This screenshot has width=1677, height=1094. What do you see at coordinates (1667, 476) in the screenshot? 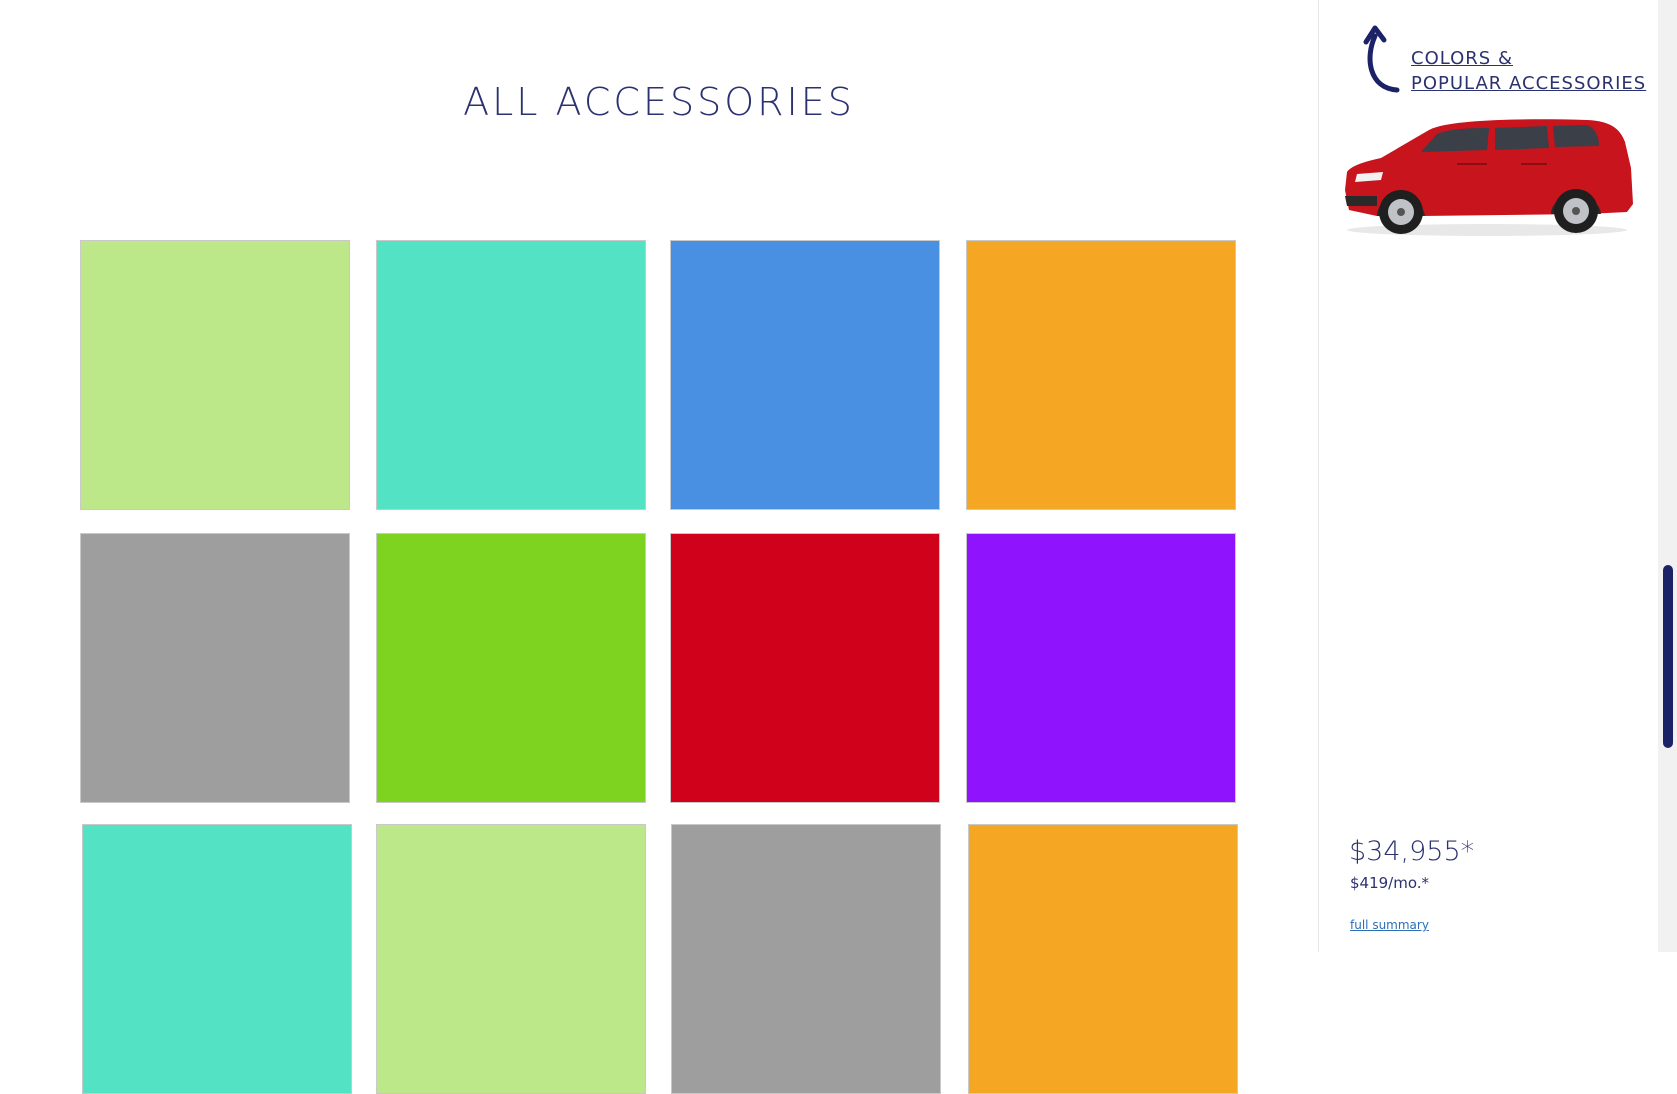
I see `scrollbar` at bounding box center [1667, 476].